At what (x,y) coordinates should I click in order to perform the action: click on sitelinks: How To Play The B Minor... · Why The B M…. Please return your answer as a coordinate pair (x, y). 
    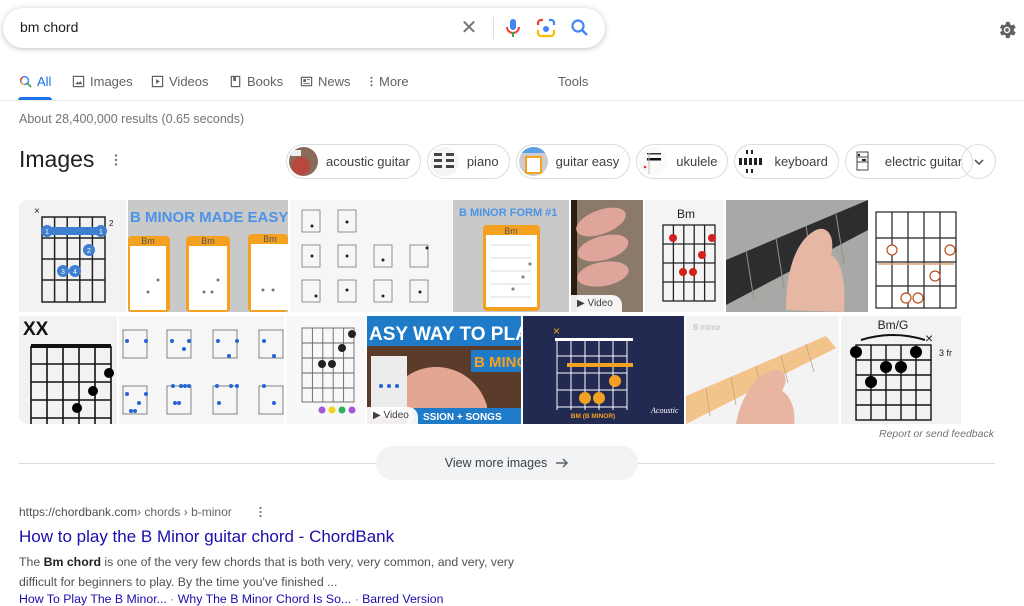
    Looking at the image, I should click on (231, 599).